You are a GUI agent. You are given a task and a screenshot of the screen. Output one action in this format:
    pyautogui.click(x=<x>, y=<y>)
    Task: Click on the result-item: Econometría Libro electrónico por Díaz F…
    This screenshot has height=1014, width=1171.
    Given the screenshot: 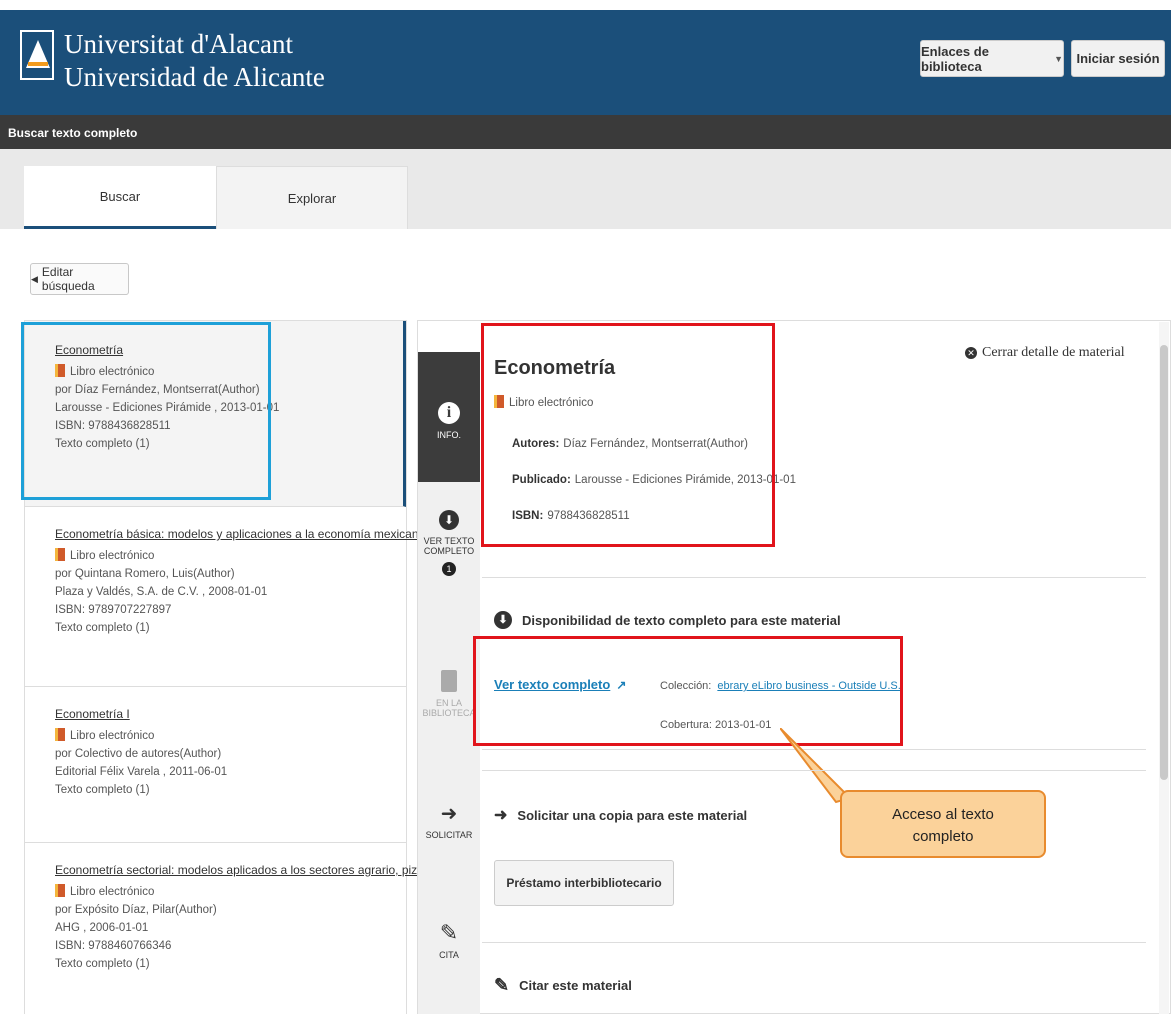 What is the action you would take?
    pyautogui.click(x=215, y=414)
    